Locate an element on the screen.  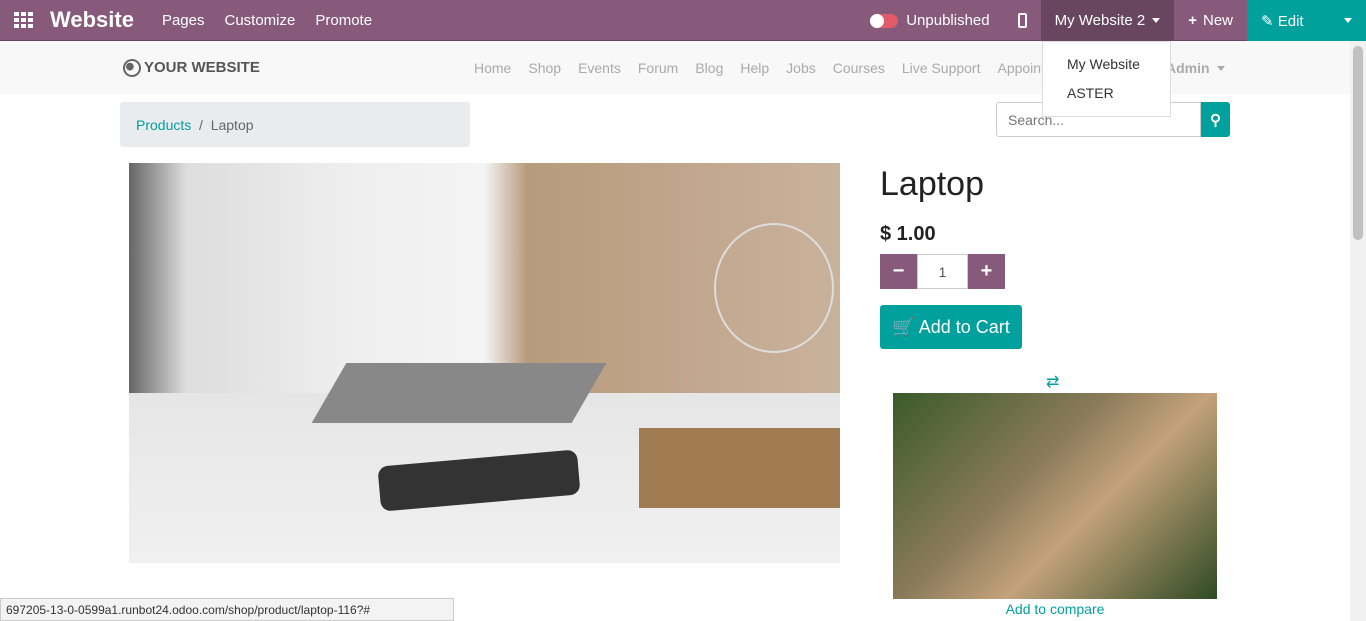
increase-quantity-button: + is located at coordinates (986, 271).